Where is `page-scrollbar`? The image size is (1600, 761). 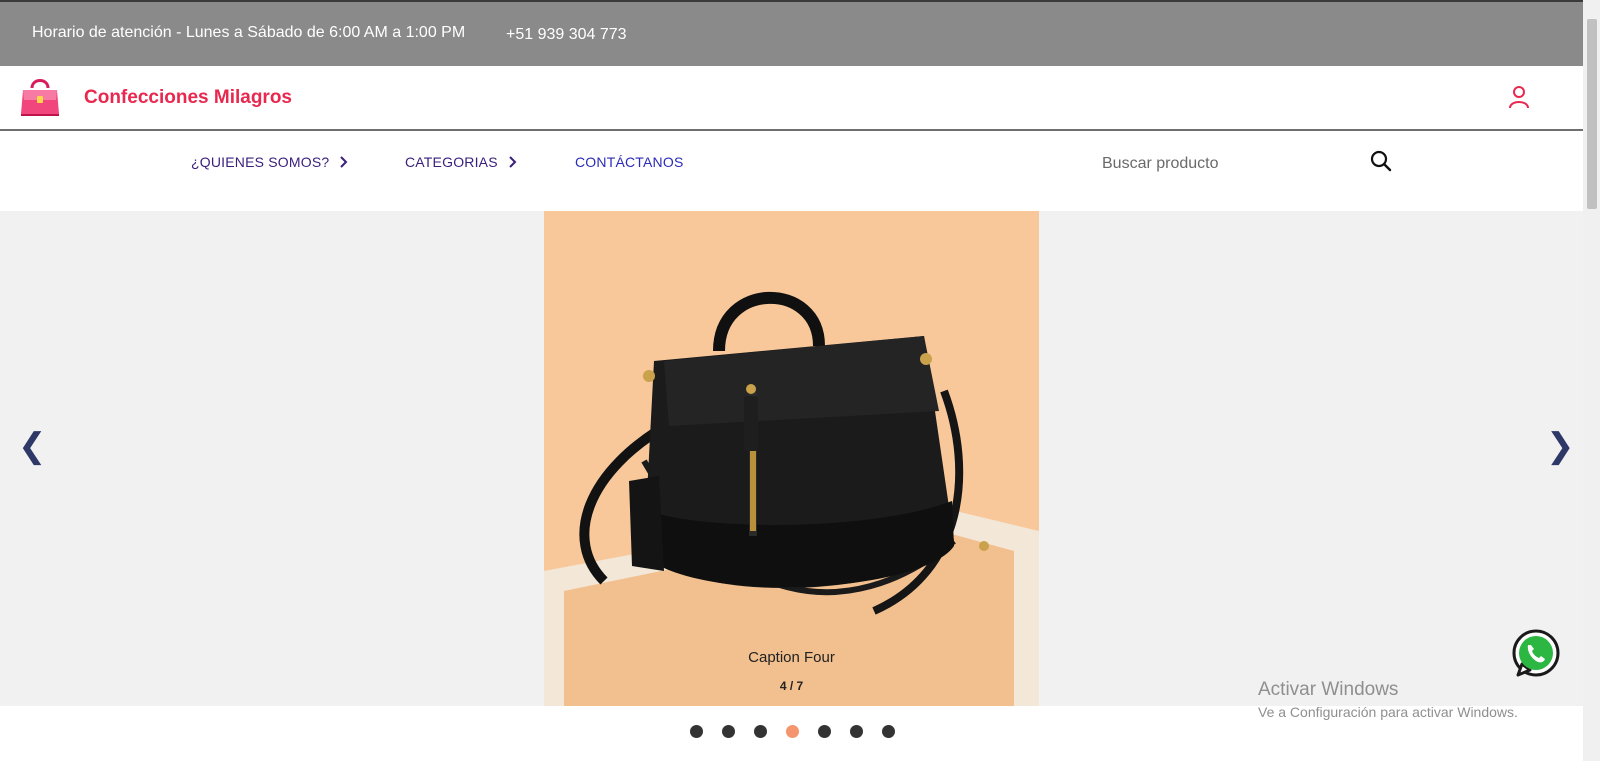 page-scrollbar is located at coordinates (1591, 380).